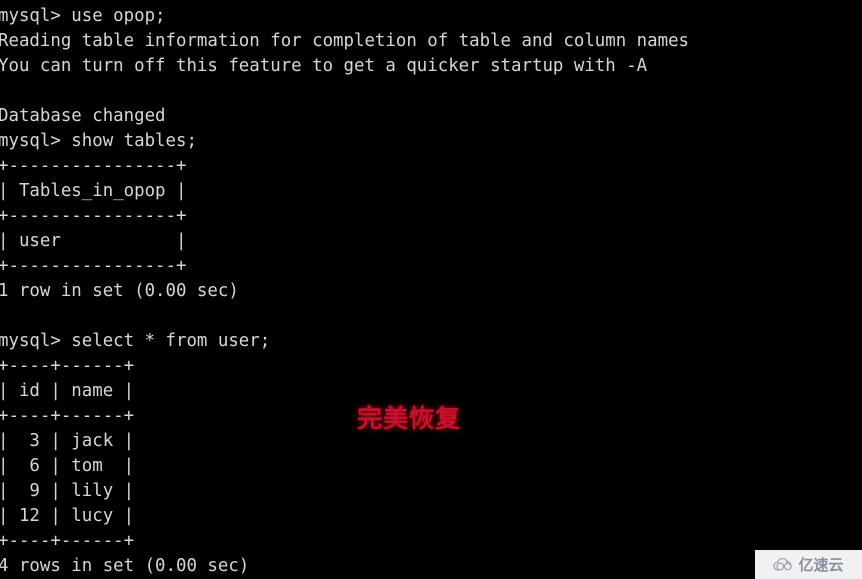  What do you see at coordinates (93, 191) in the screenshot?
I see `terminal-line: | Tables_in_opop |` at bounding box center [93, 191].